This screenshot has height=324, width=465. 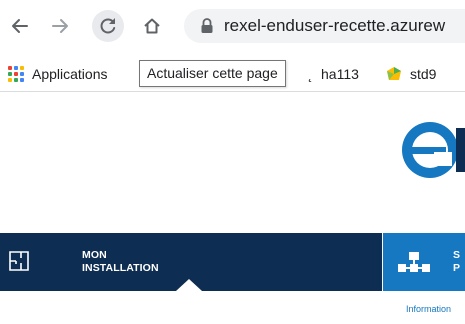 I want to click on bookmark-label: ha113, so click(x=340, y=74).